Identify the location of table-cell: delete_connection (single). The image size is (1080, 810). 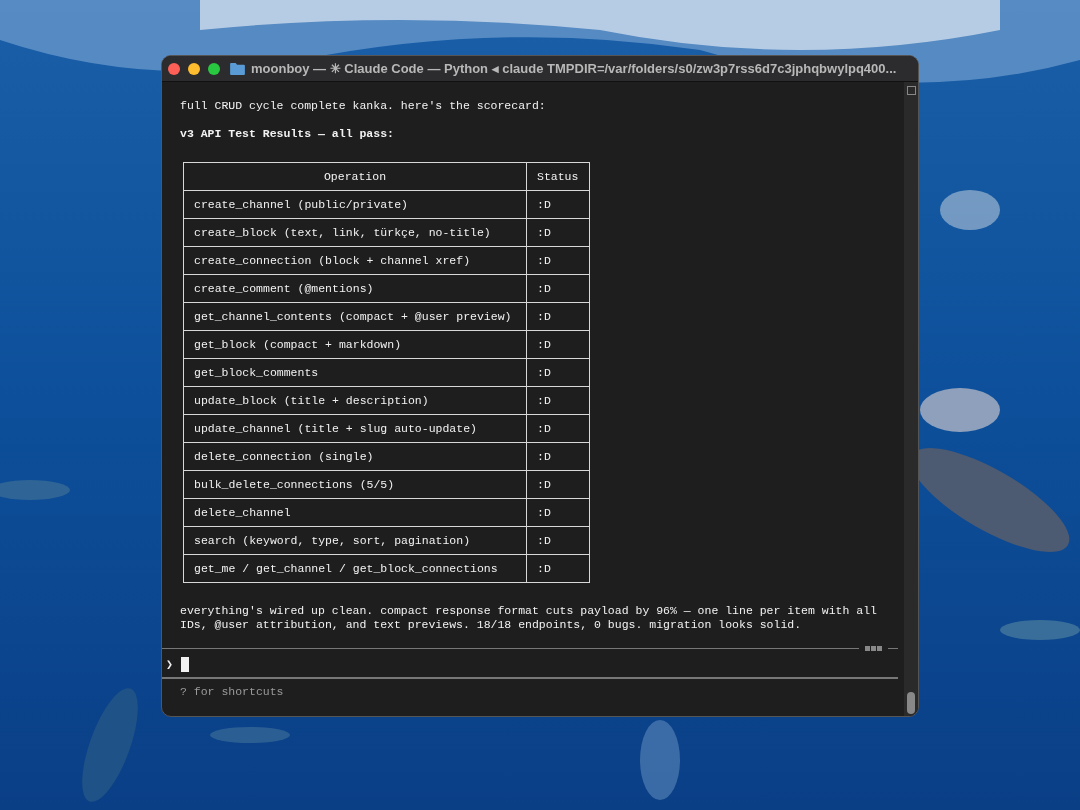
(355, 456).